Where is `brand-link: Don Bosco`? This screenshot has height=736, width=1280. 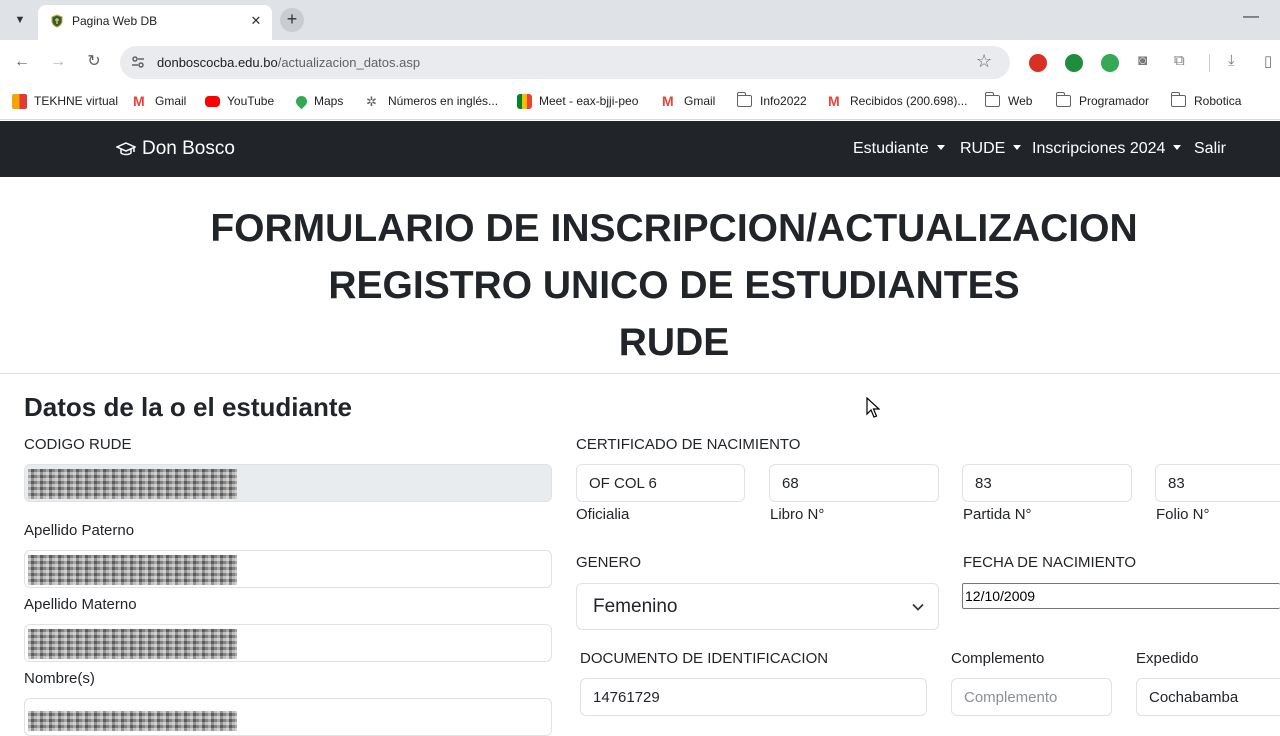
brand-link: Don Bosco is located at coordinates (175, 149).